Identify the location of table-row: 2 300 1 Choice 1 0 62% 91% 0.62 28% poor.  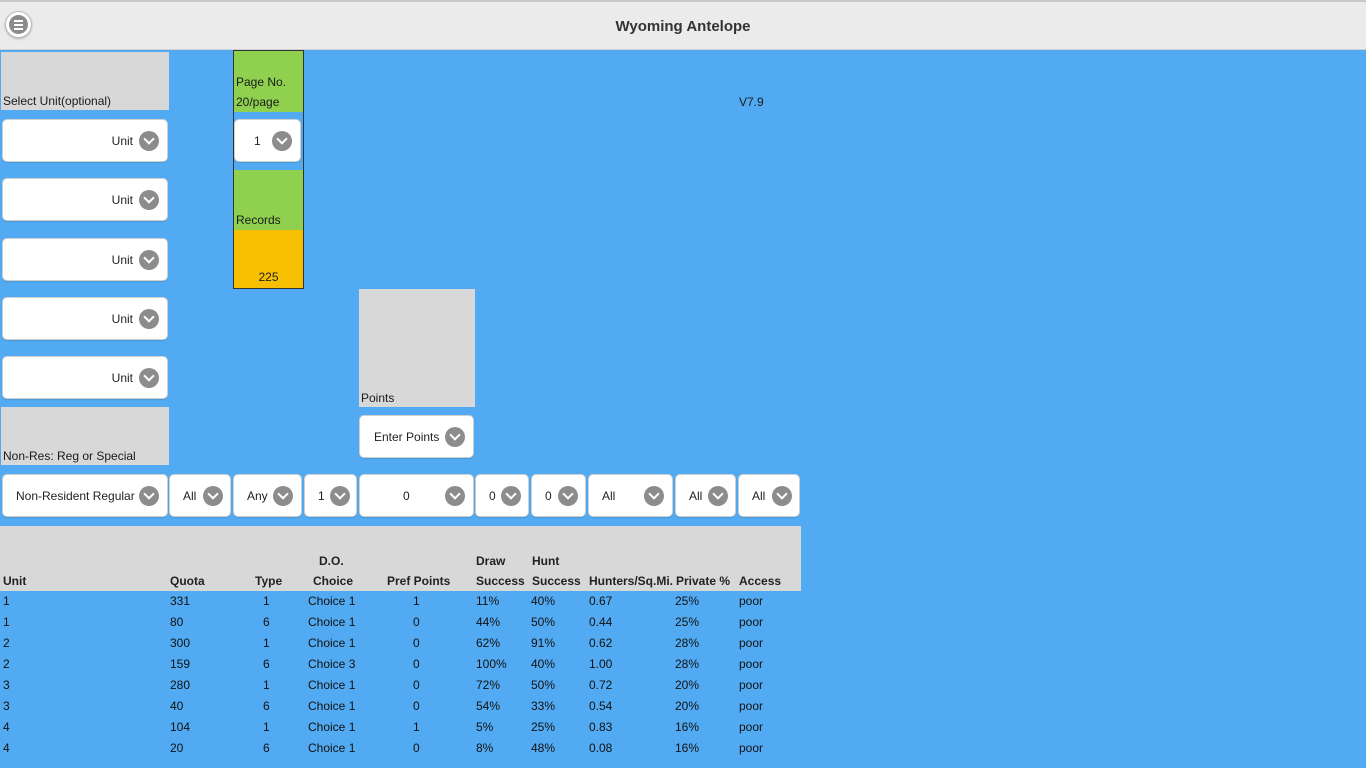
(400, 643).